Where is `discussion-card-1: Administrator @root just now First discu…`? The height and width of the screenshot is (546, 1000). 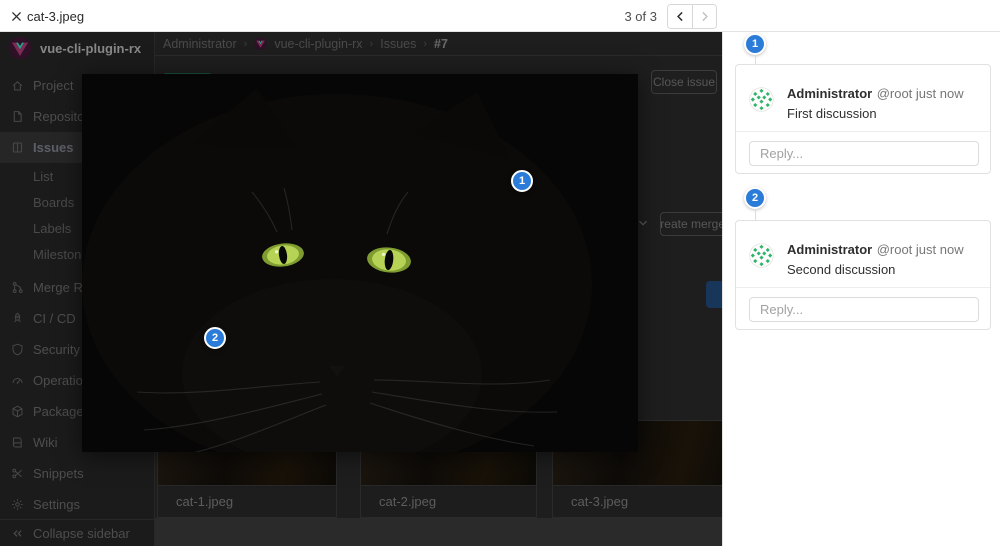
discussion-card-1: Administrator @root just now First discu… is located at coordinates (863, 119).